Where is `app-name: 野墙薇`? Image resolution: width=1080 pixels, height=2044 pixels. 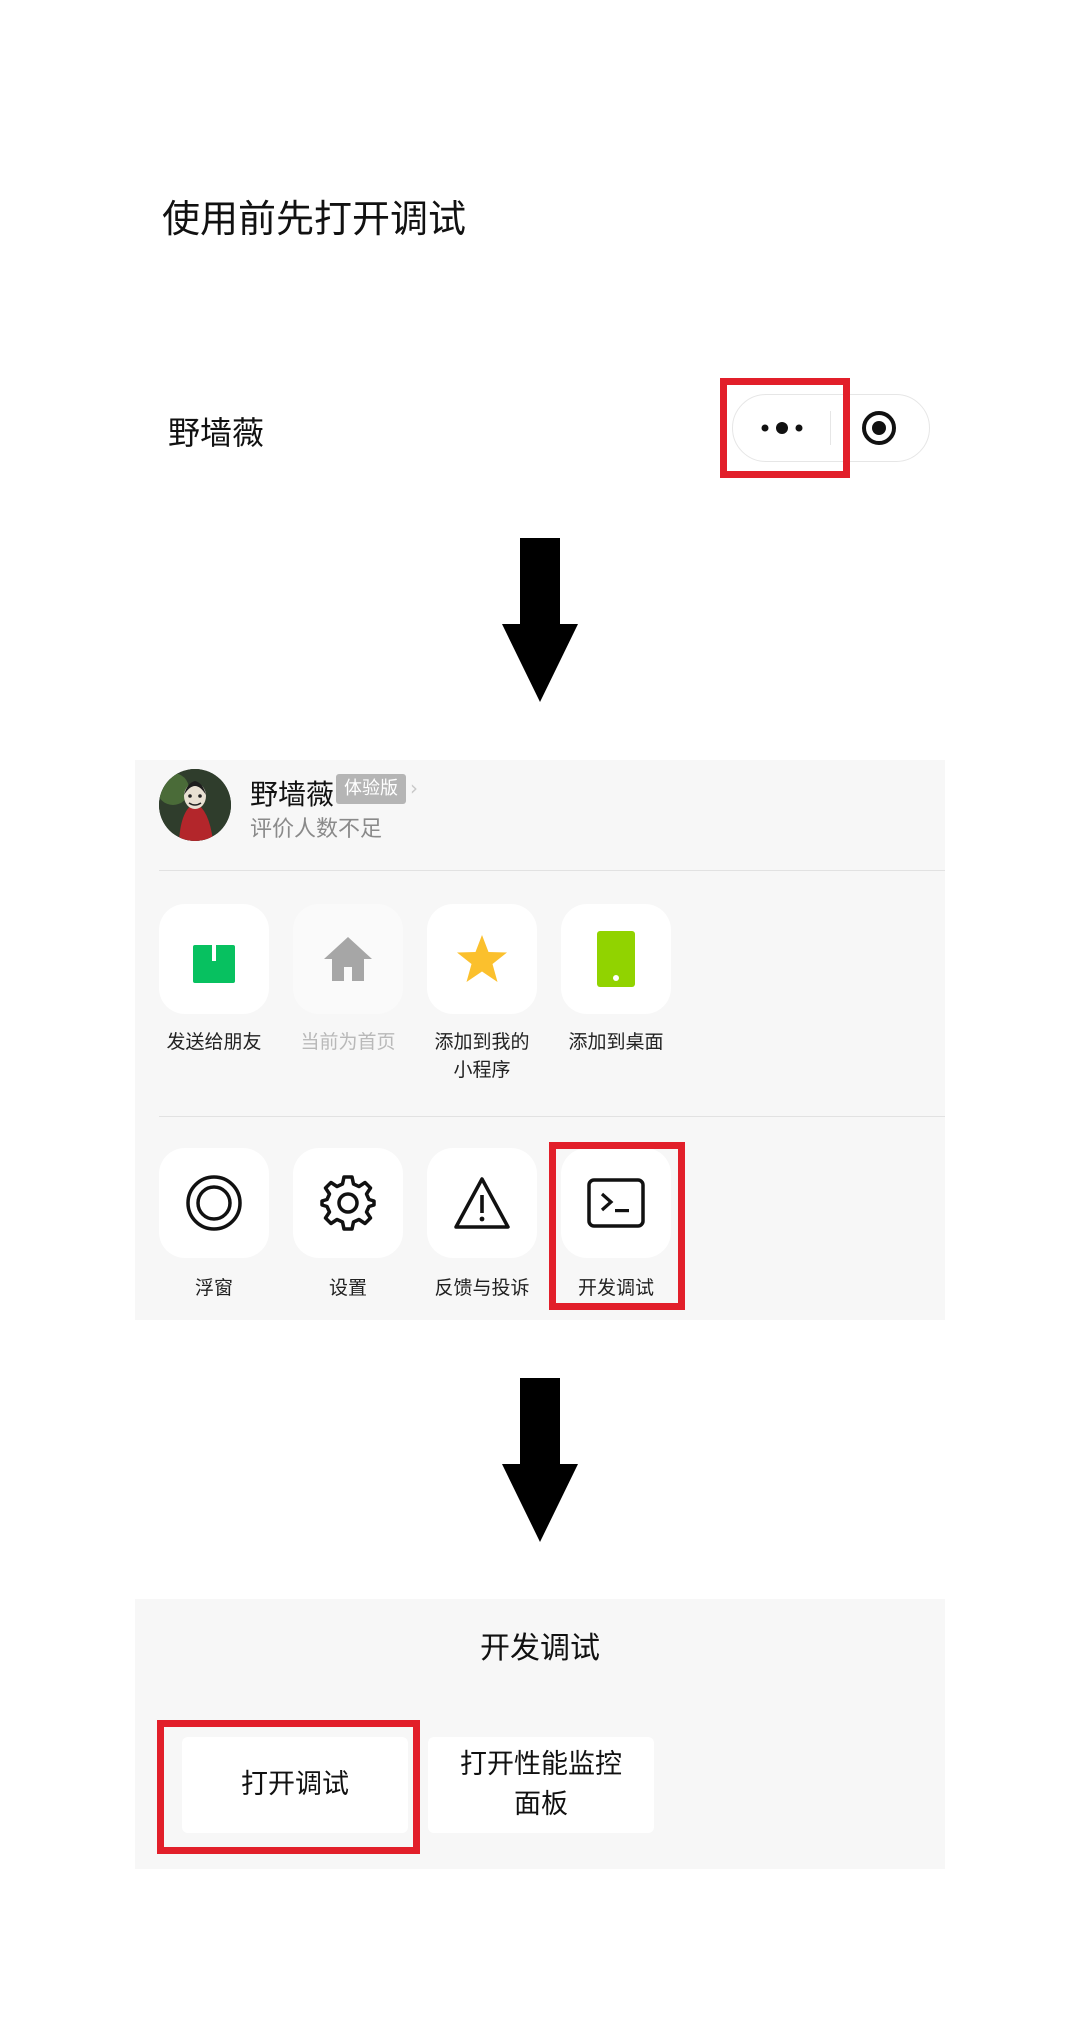 app-name: 野墙薇 is located at coordinates (216, 433).